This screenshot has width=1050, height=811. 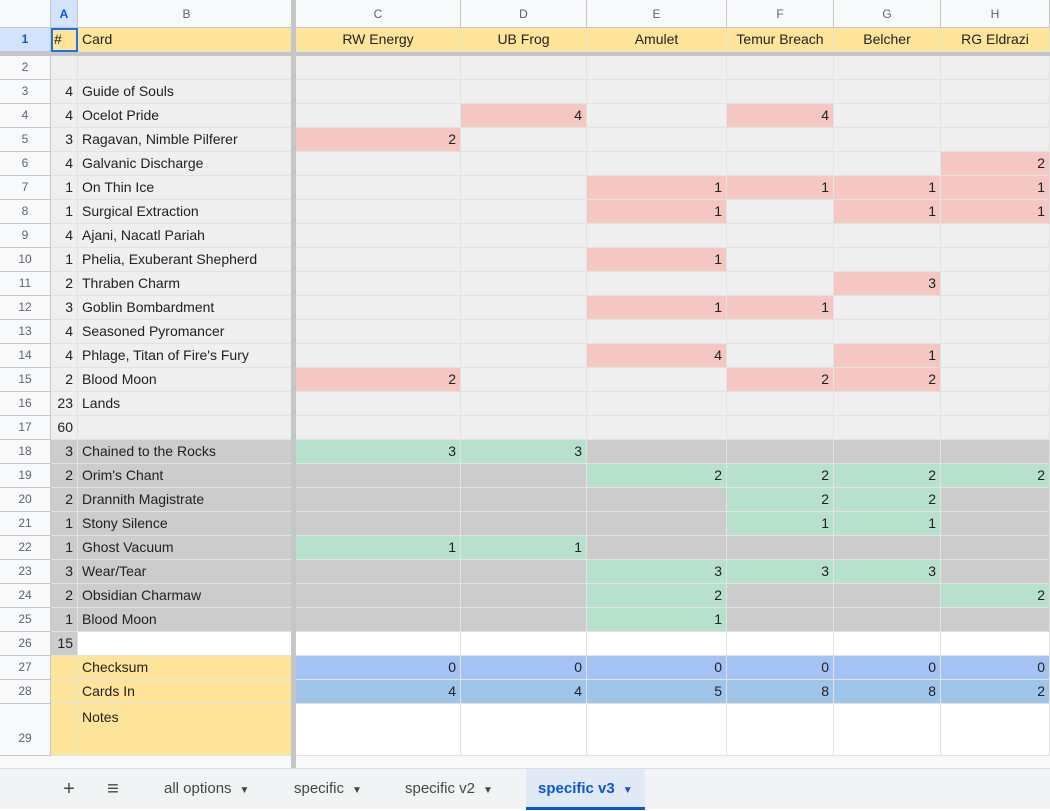 What do you see at coordinates (328, 789) in the screenshot?
I see `sheet-tab-specific: specific ▼` at bounding box center [328, 789].